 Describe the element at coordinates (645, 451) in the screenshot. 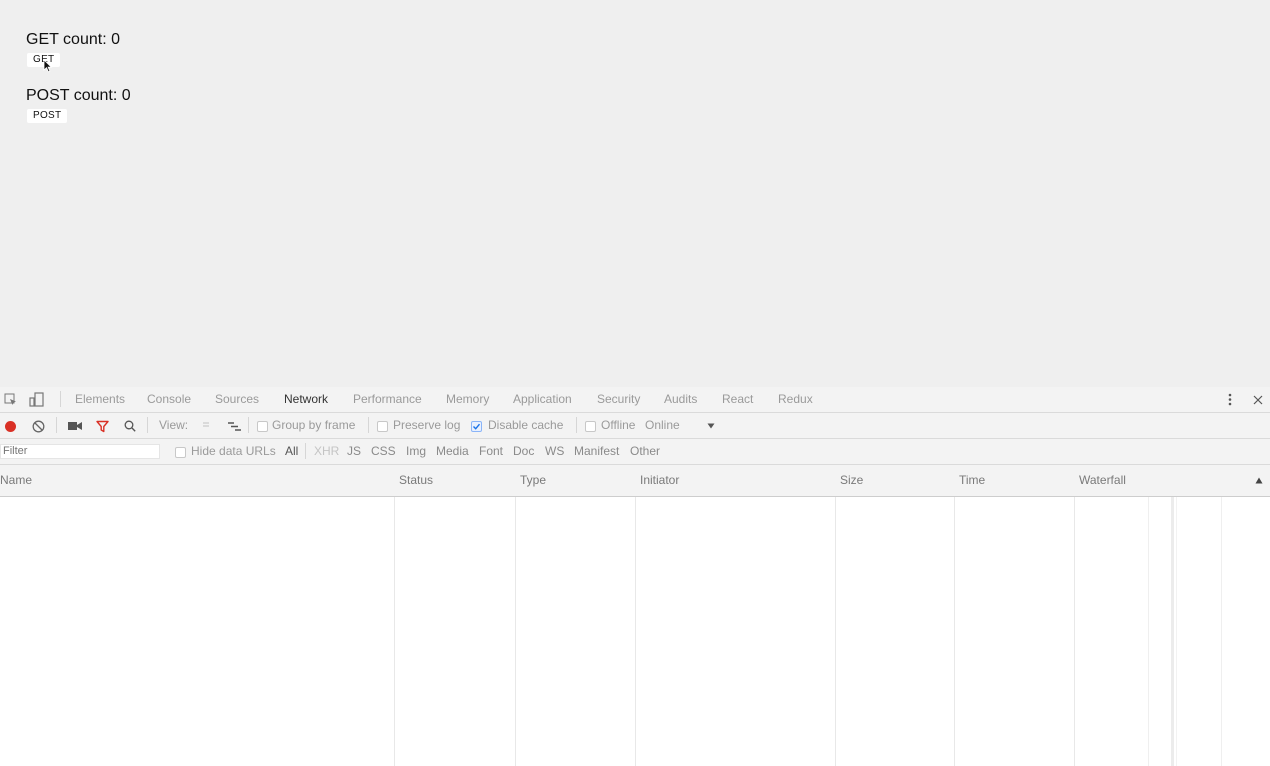

I see `filter-type-other: Other` at that location.